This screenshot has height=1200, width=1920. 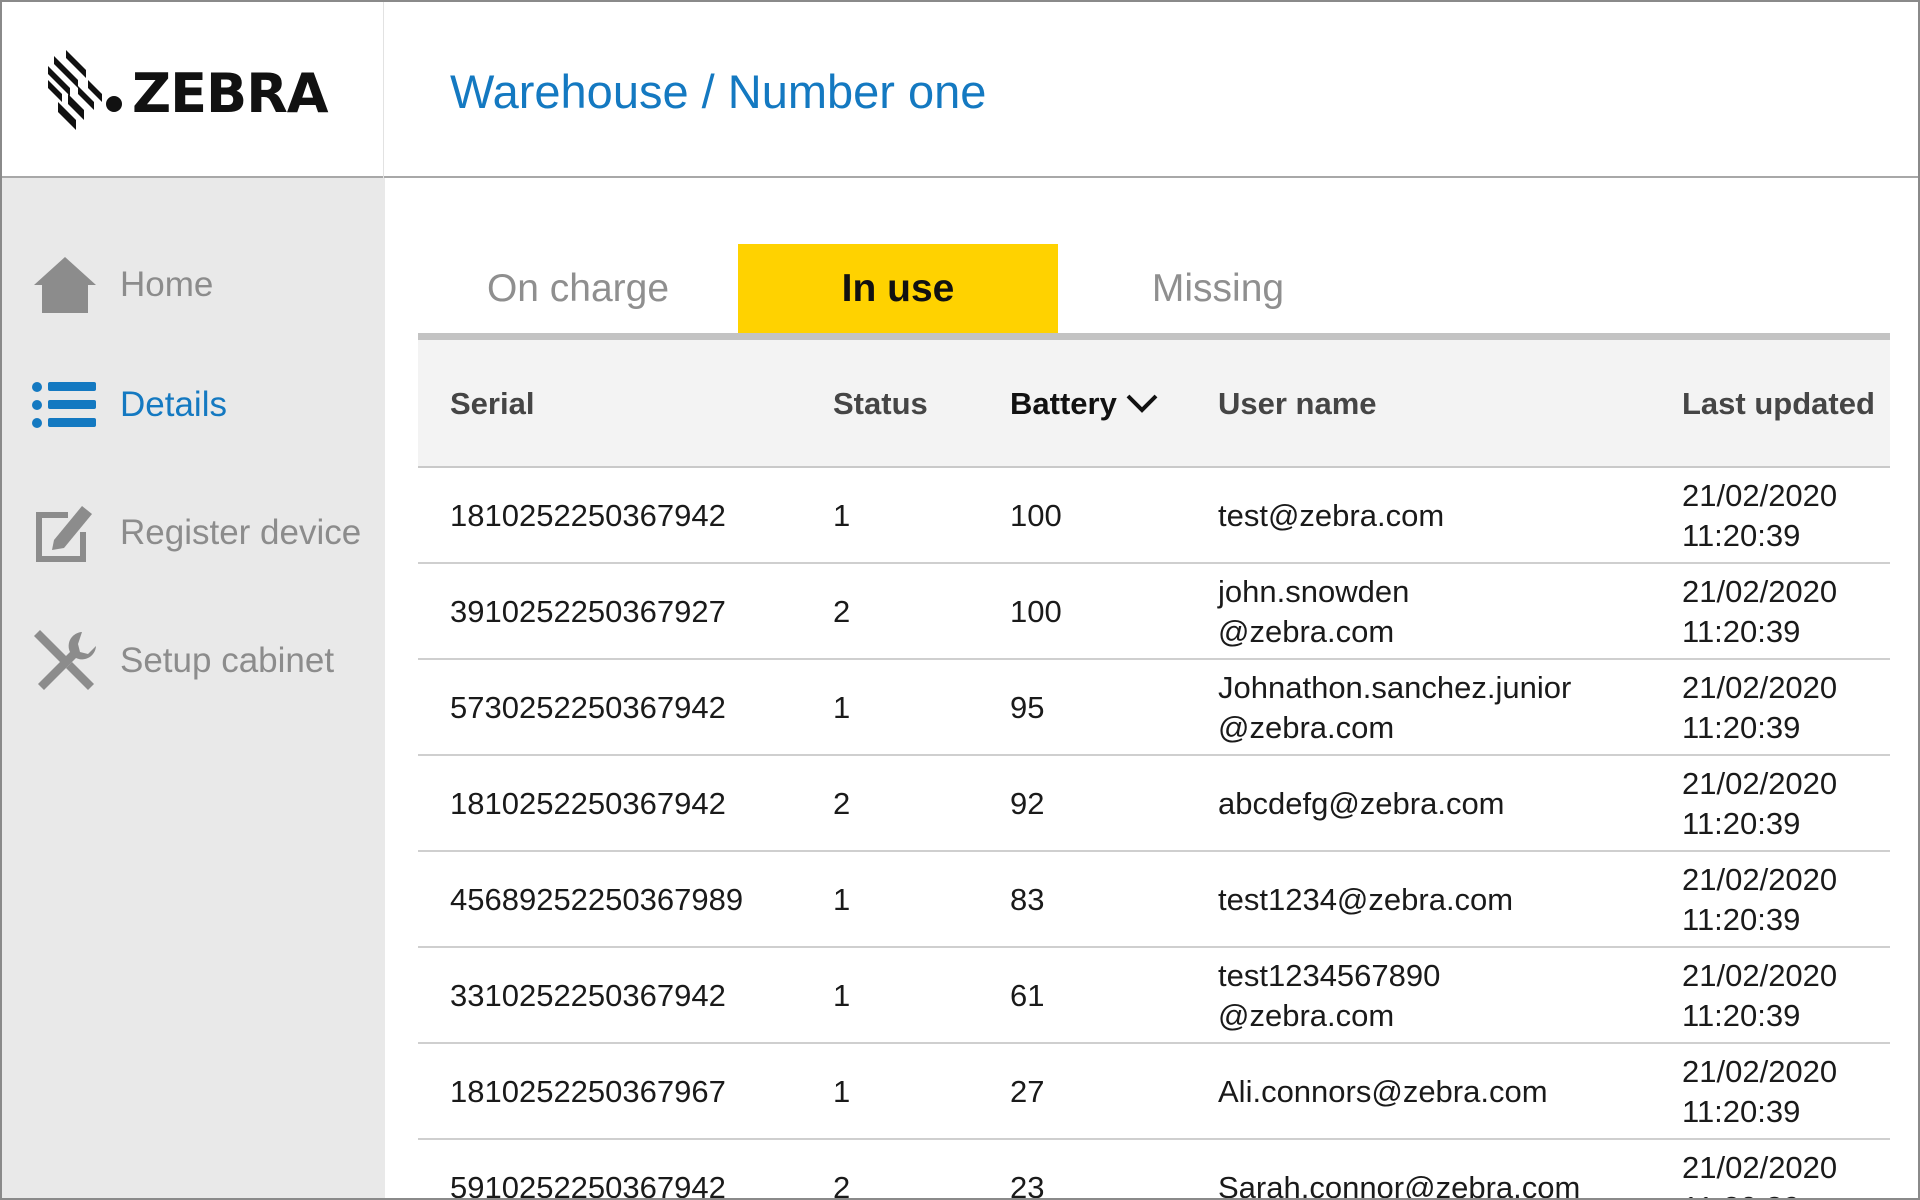 I want to click on cell-user-name-line: Johnathon.sanchez.junior, so click(x=1395, y=687).